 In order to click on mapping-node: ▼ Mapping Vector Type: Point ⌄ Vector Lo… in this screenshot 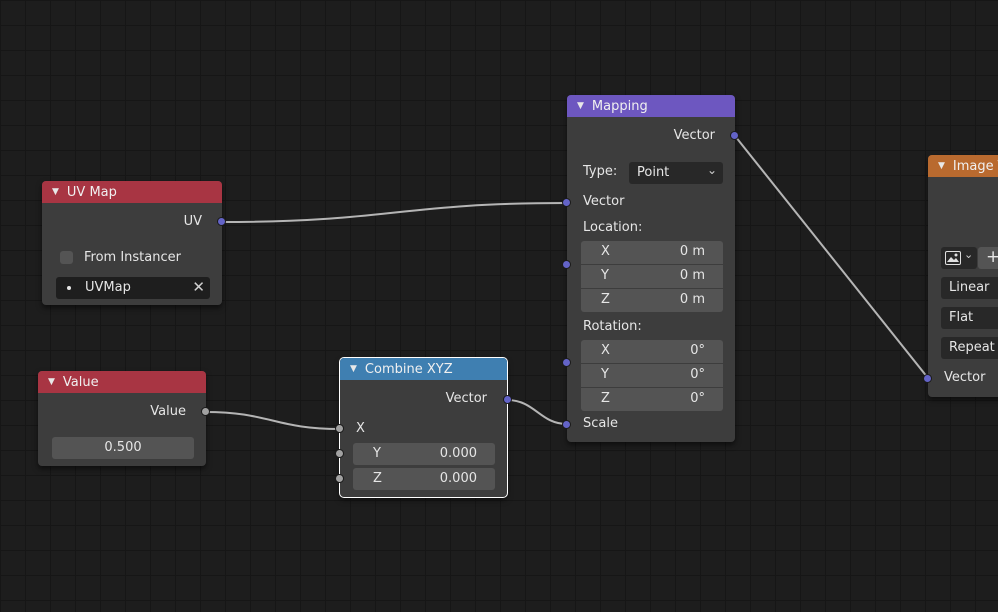, I will do `click(650, 268)`.